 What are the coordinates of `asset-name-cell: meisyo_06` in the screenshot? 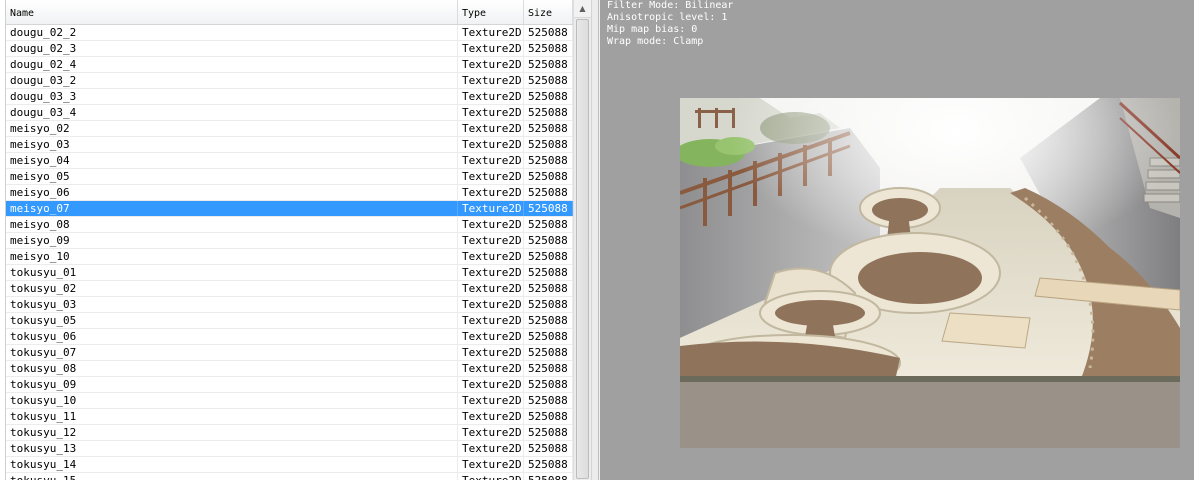 It's located at (232, 192).